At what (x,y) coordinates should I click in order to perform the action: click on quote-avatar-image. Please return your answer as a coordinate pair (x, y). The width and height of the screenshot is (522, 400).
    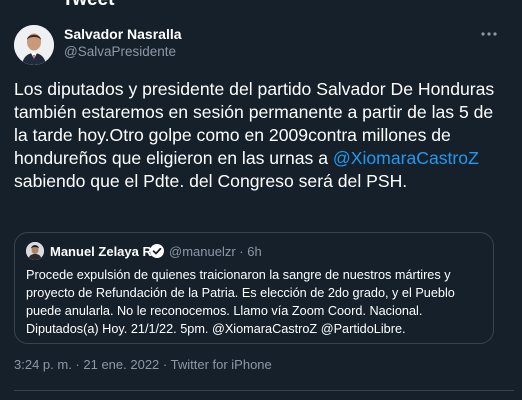
    Looking at the image, I should click on (35, 251).